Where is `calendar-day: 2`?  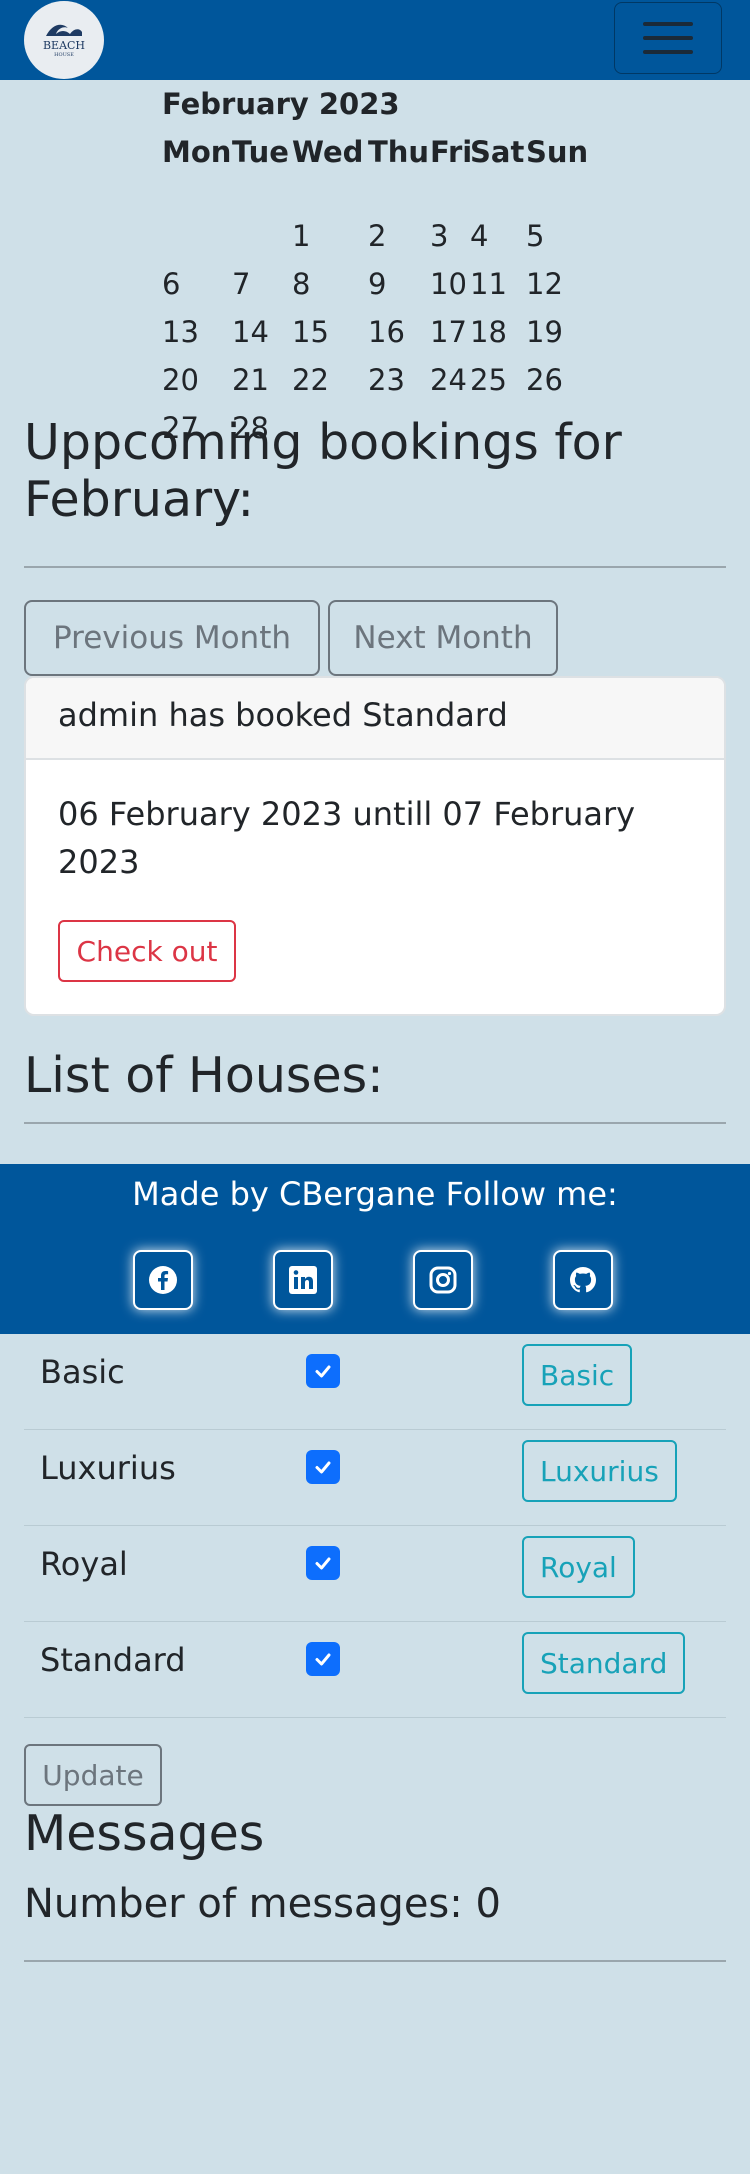
calendar-day: 2 is located at coordinates (377, 236).